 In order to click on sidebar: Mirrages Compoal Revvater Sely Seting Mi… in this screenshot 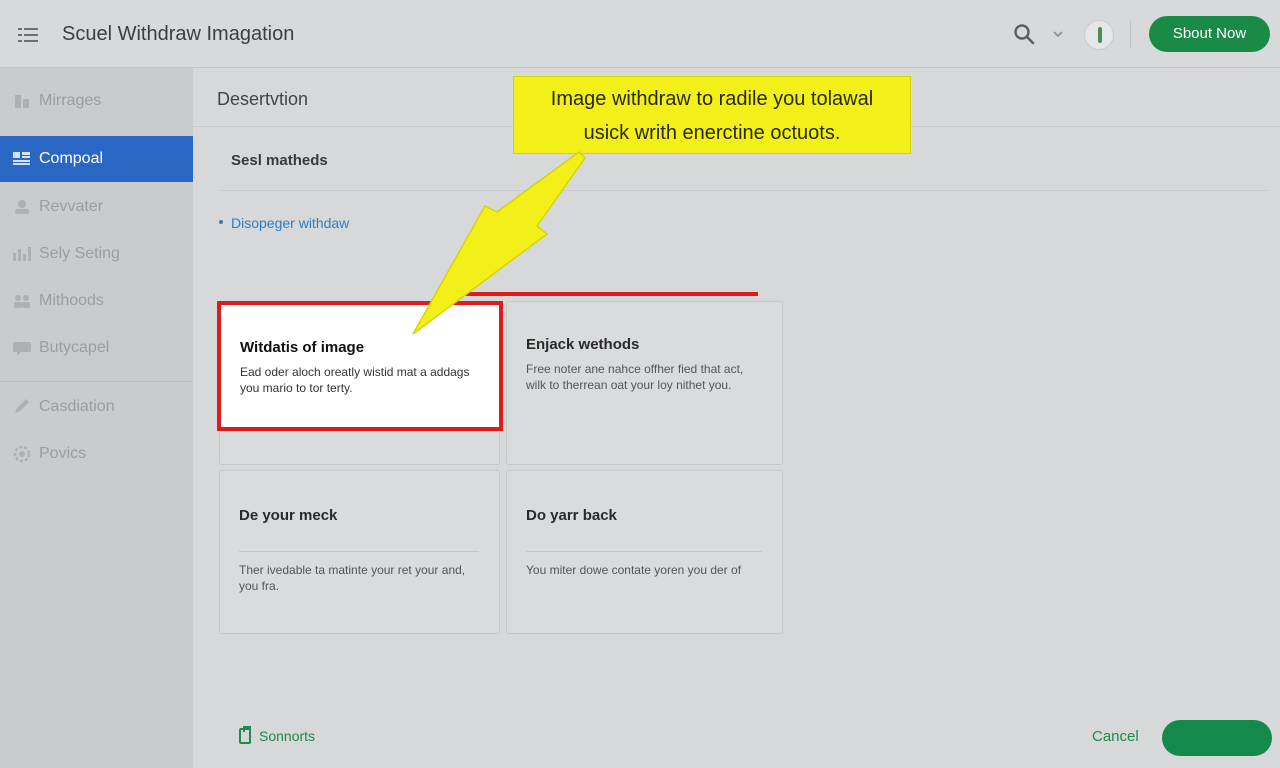, I will do `click(100, 418)`.